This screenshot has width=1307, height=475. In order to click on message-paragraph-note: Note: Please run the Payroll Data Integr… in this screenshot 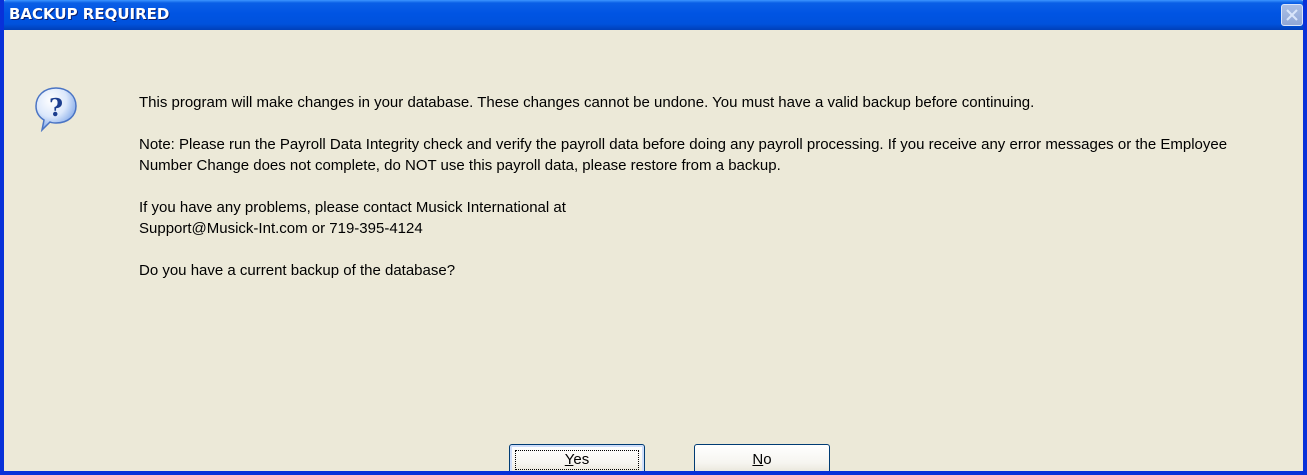, I will do `click(683, 155)`.